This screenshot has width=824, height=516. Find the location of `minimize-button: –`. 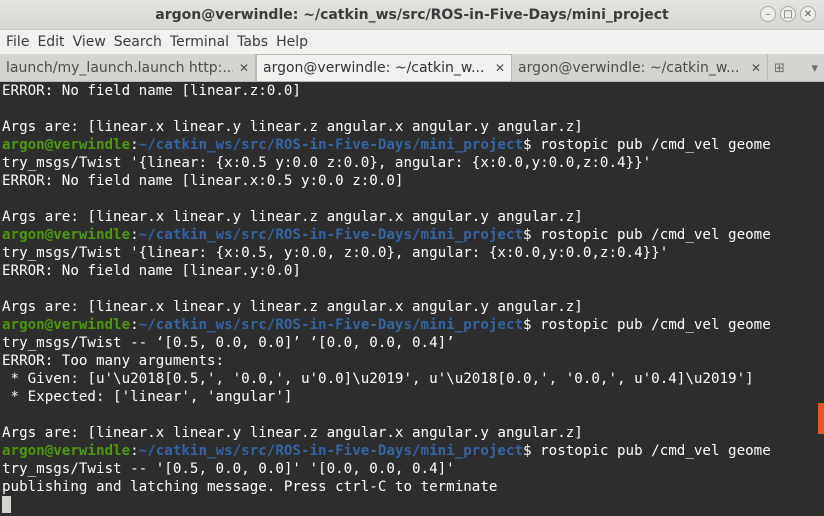

minimize-button: – is located at coordinates (768, 14).